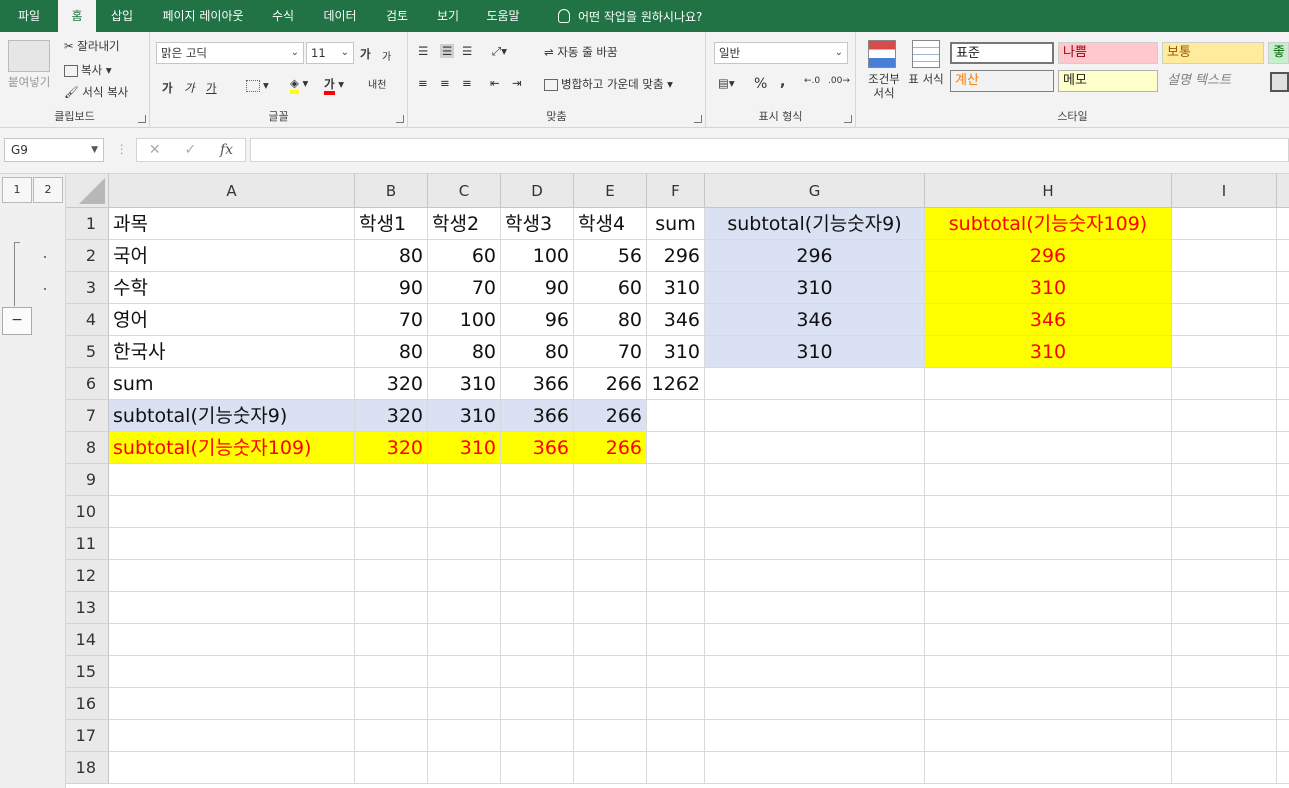  Describe the element at coordinates (676, 191) in the screenshot. I see `column-header-f: F` at that location.